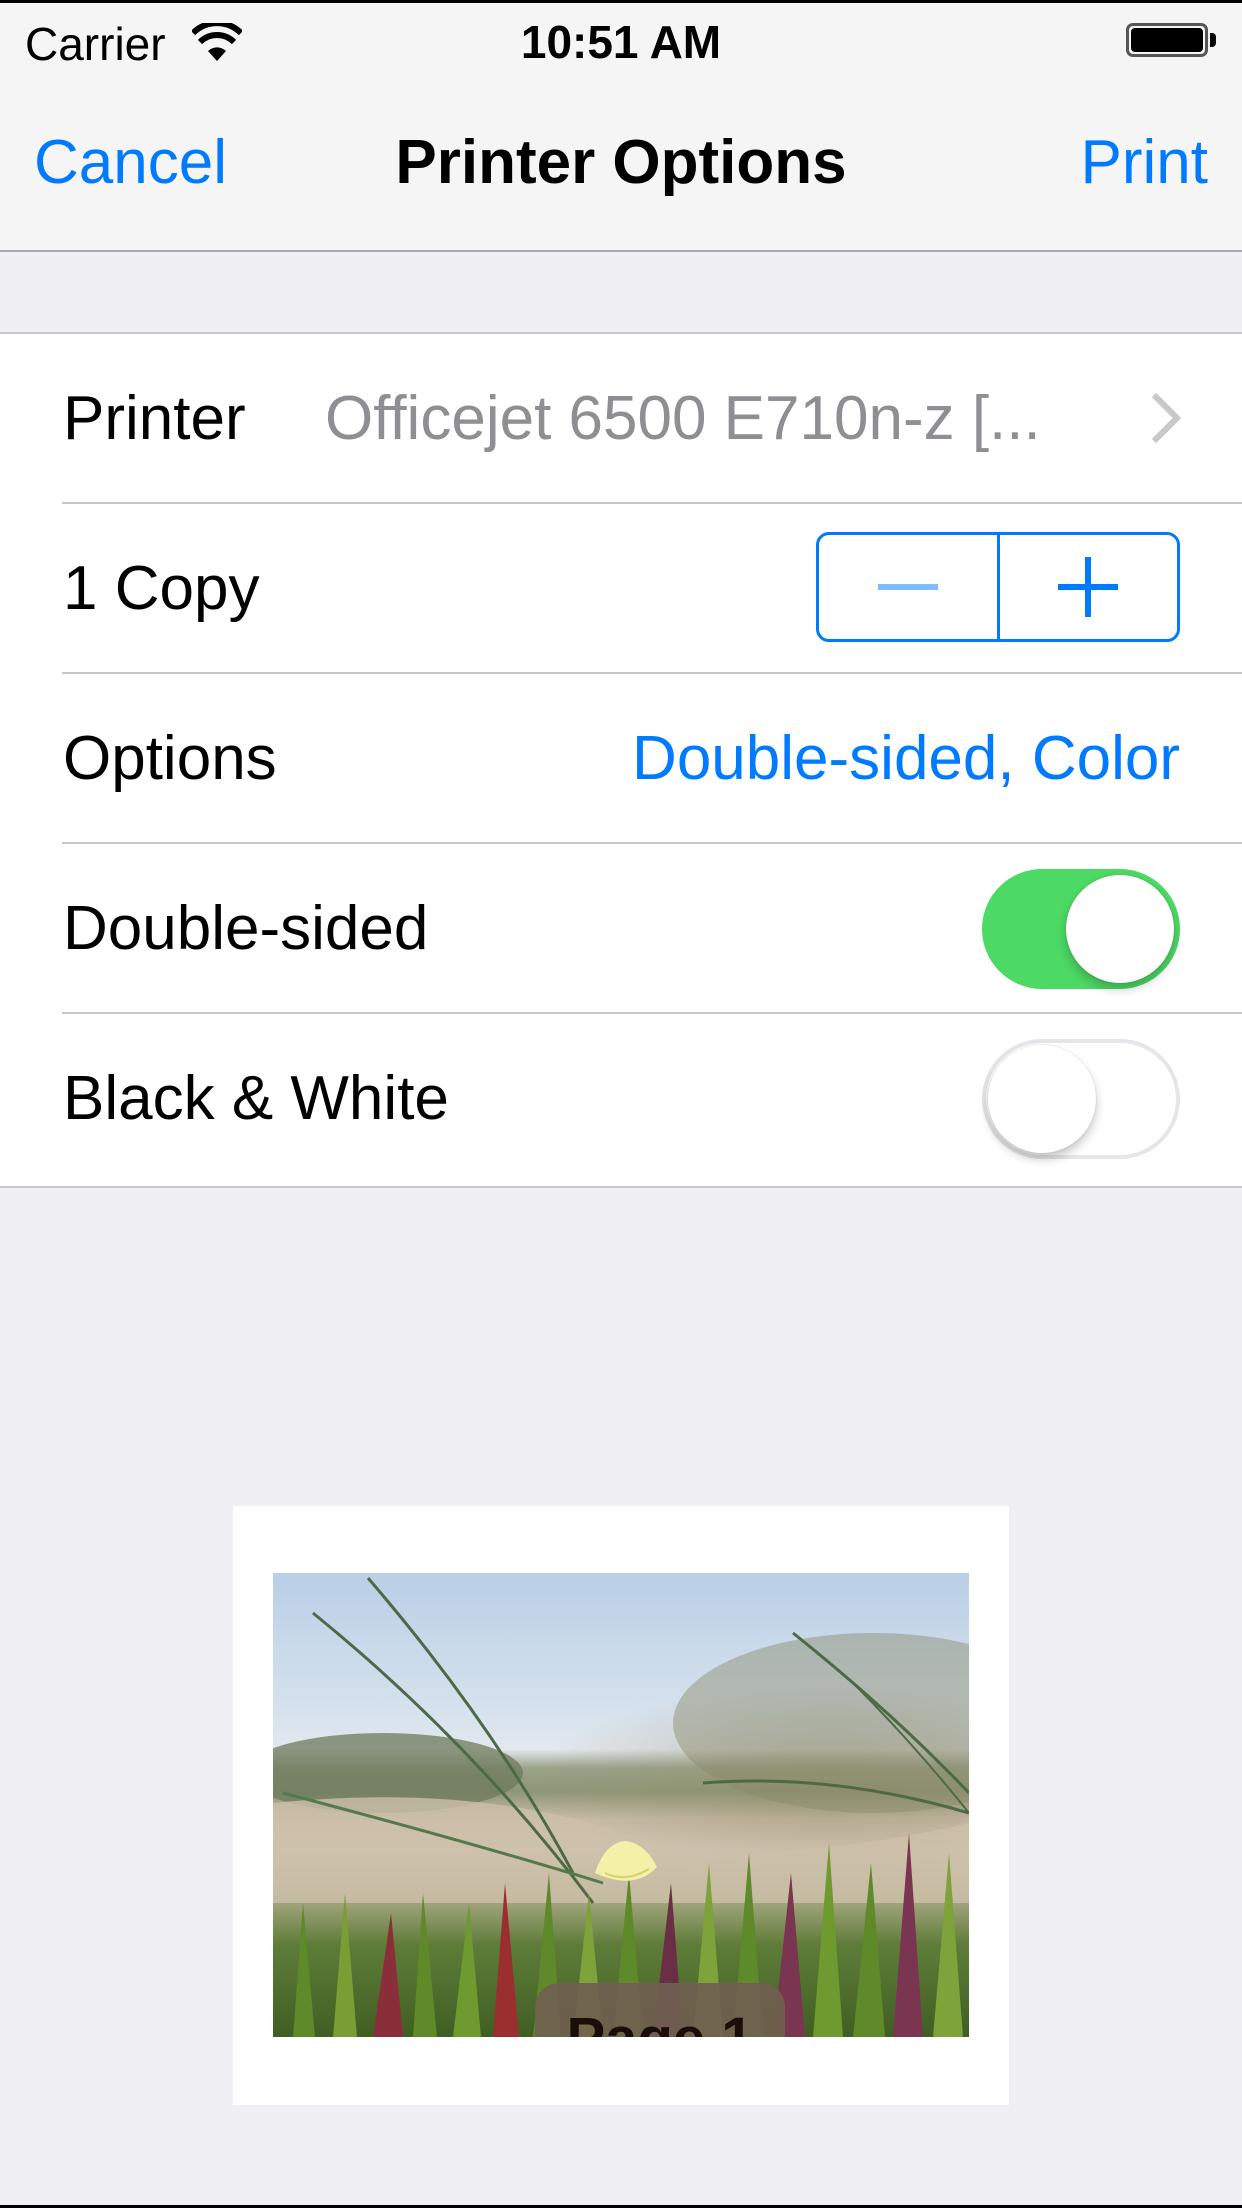 The width and height of the screenshot is (1242, 2208). I want to click on increment-button, so click(1087, 587).